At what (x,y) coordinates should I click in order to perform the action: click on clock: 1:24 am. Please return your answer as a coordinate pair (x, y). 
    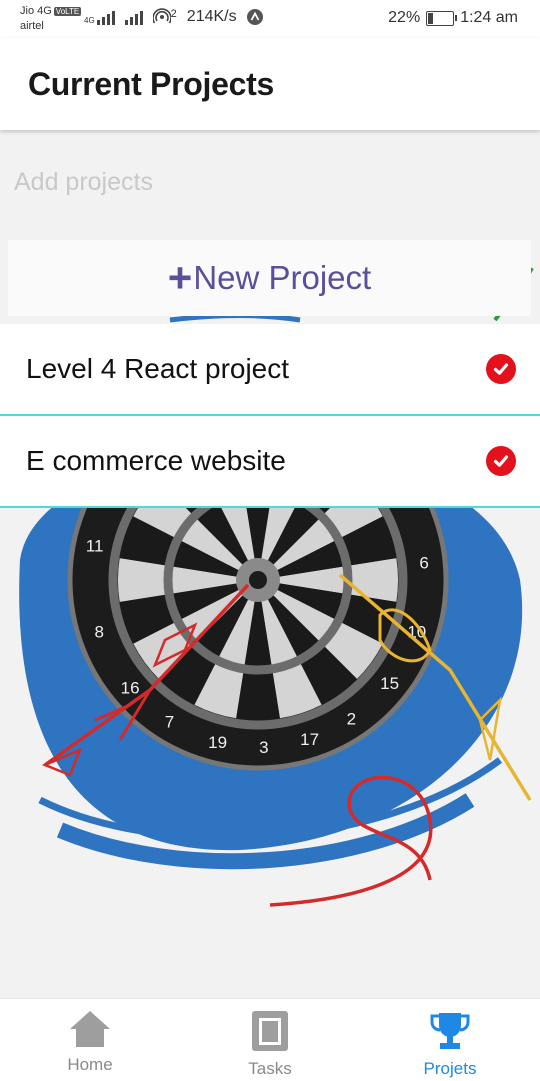
    Looking at the image, I should click on (489, 17).